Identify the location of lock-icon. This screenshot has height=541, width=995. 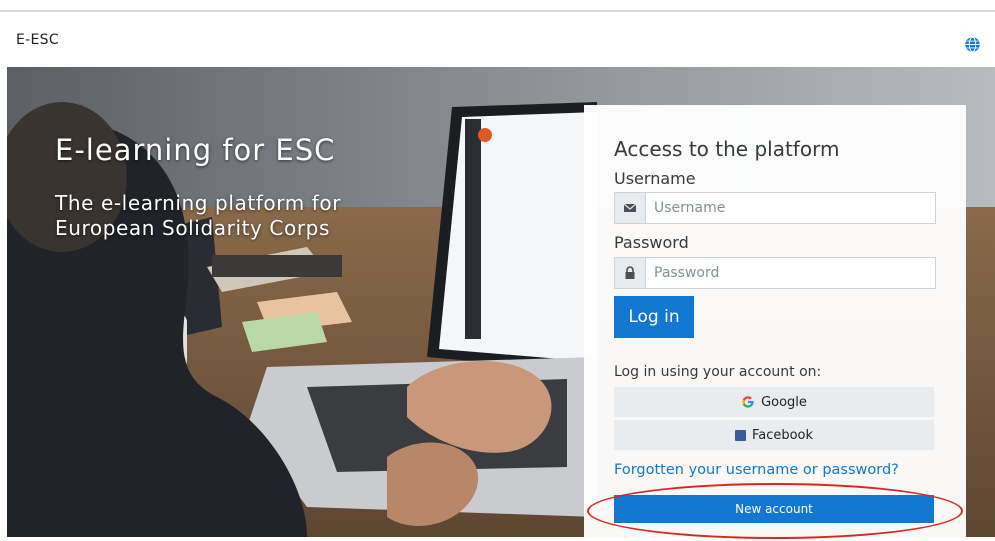
(630, 273).